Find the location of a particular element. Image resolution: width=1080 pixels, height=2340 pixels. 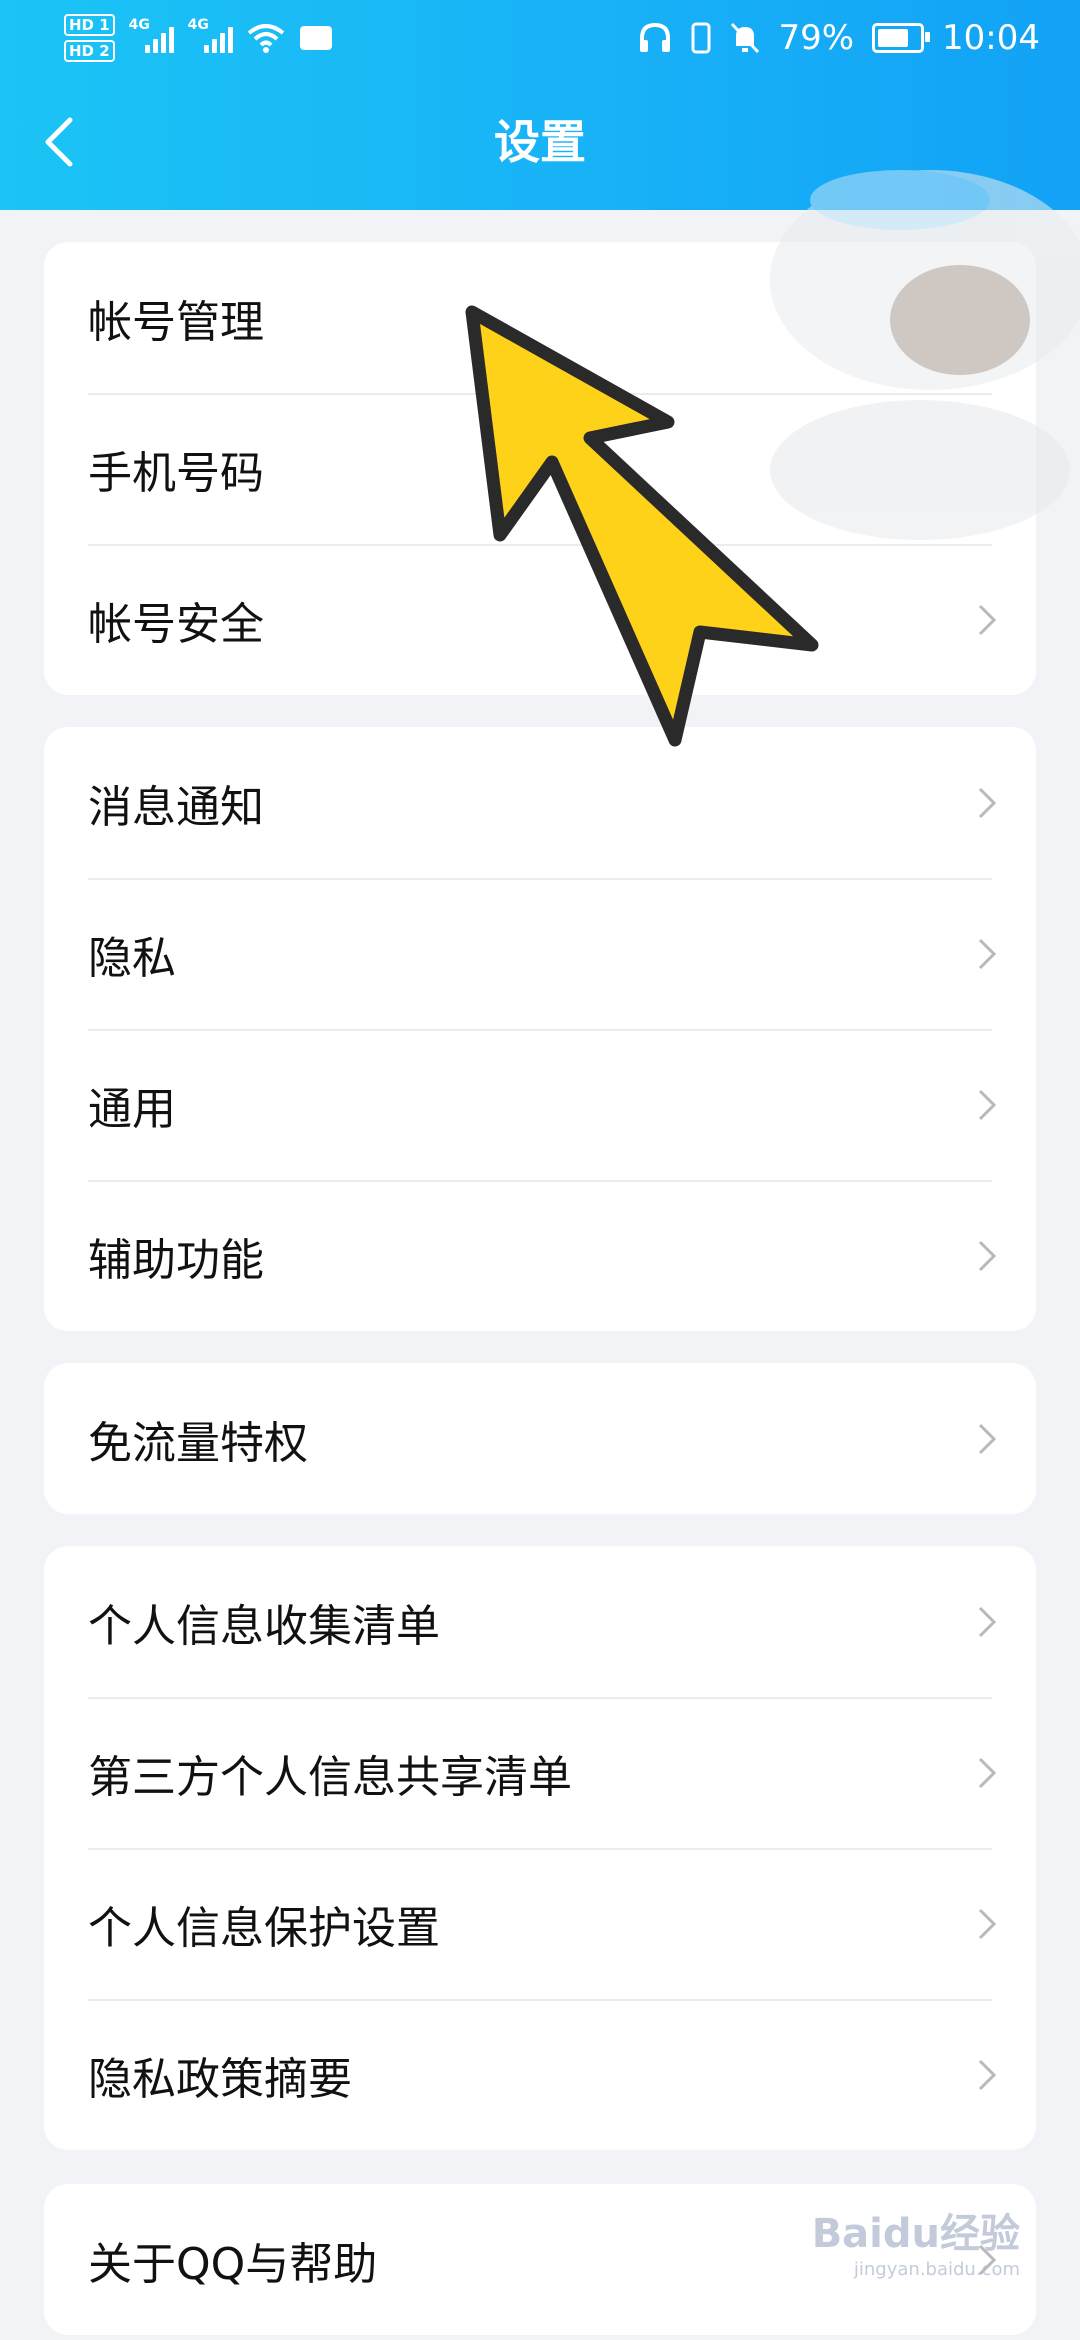

list-item-accessibility: 辅助功能 is located at coordinates (540, 1255).